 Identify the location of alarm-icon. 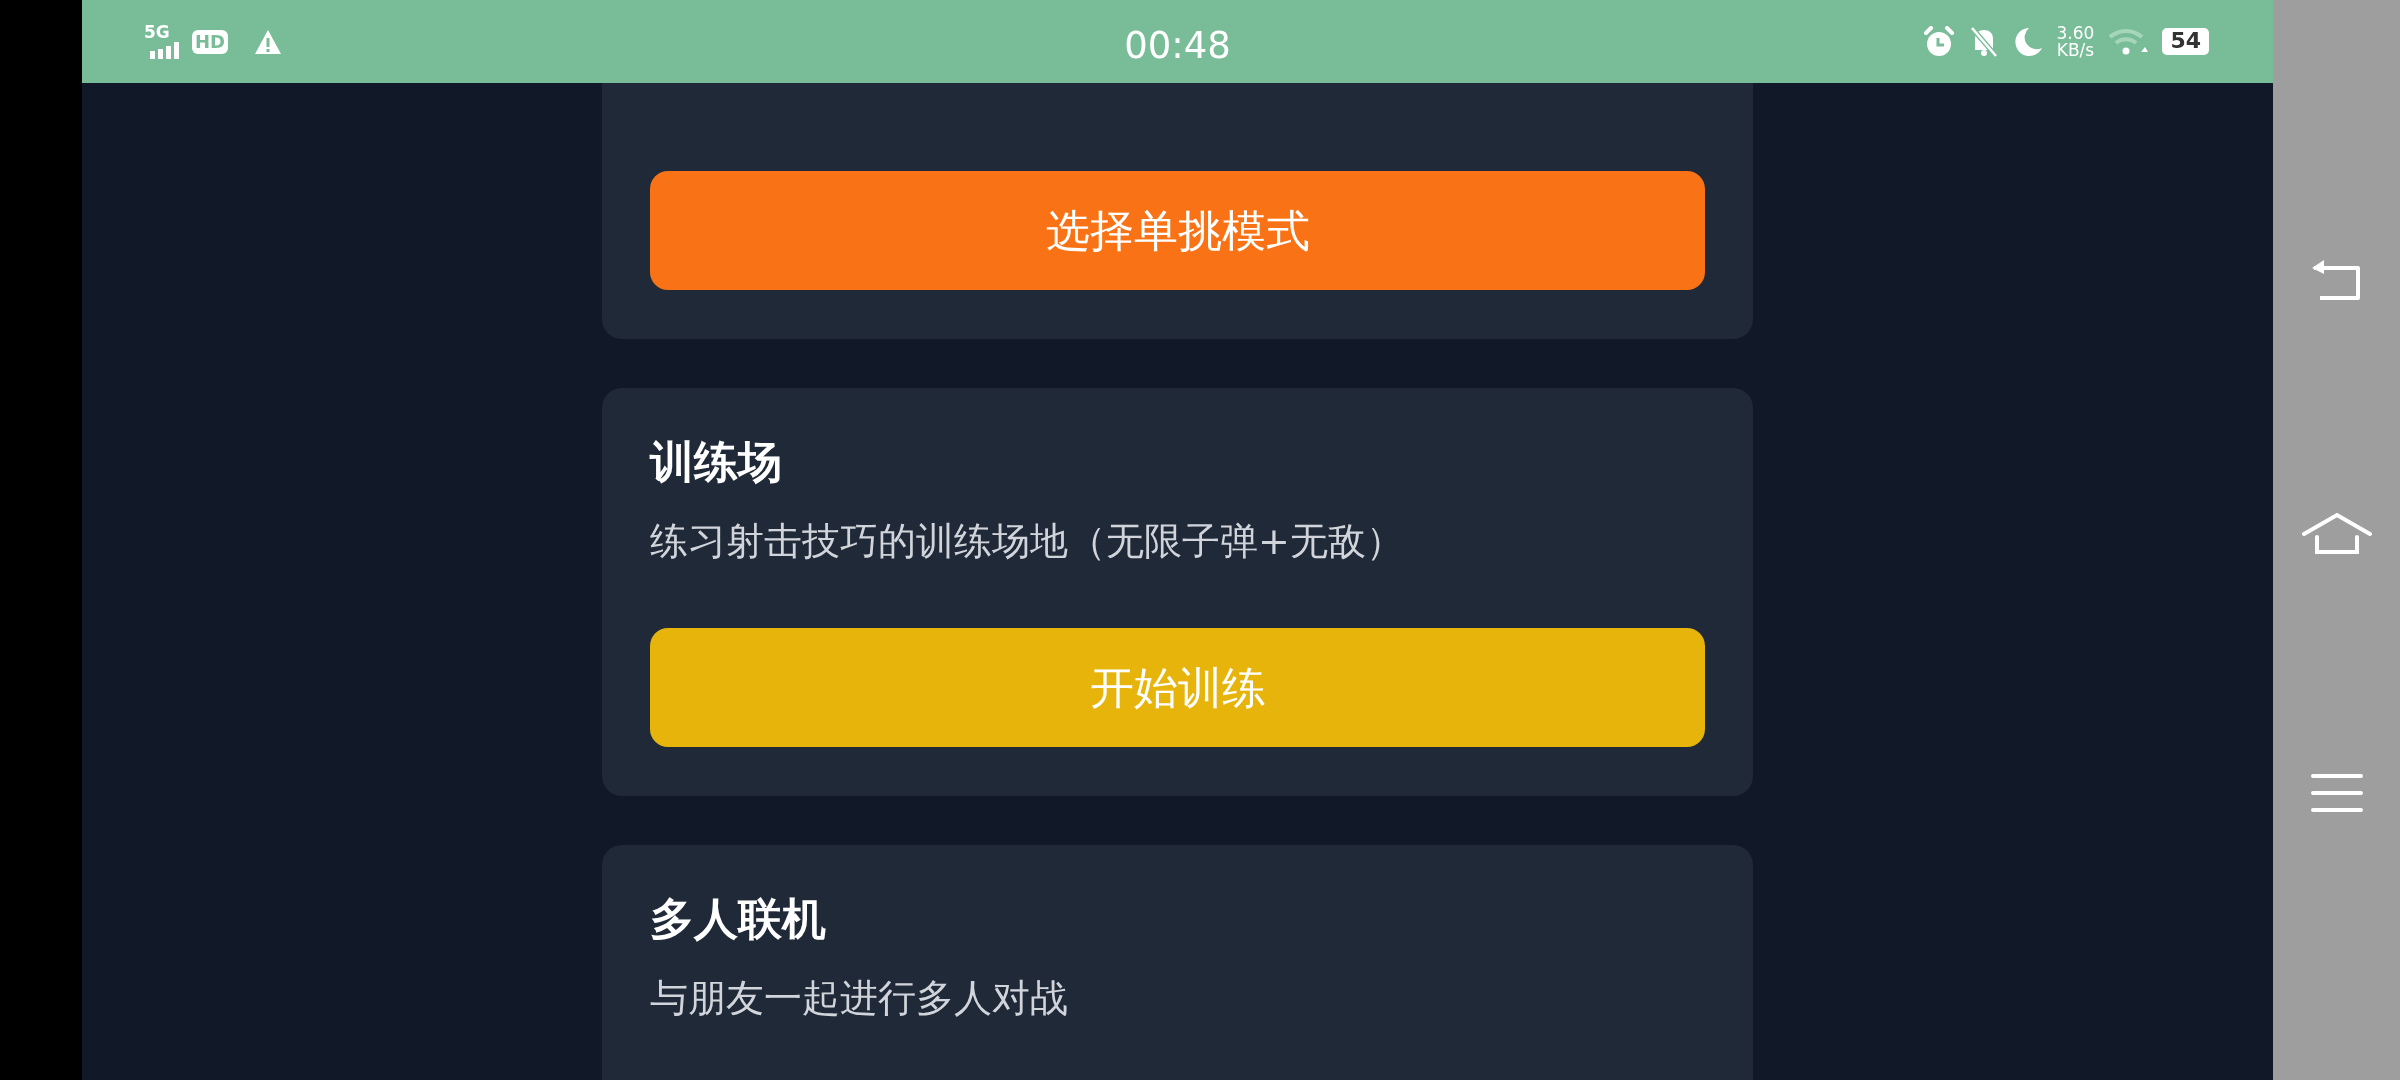
(1938, 41).